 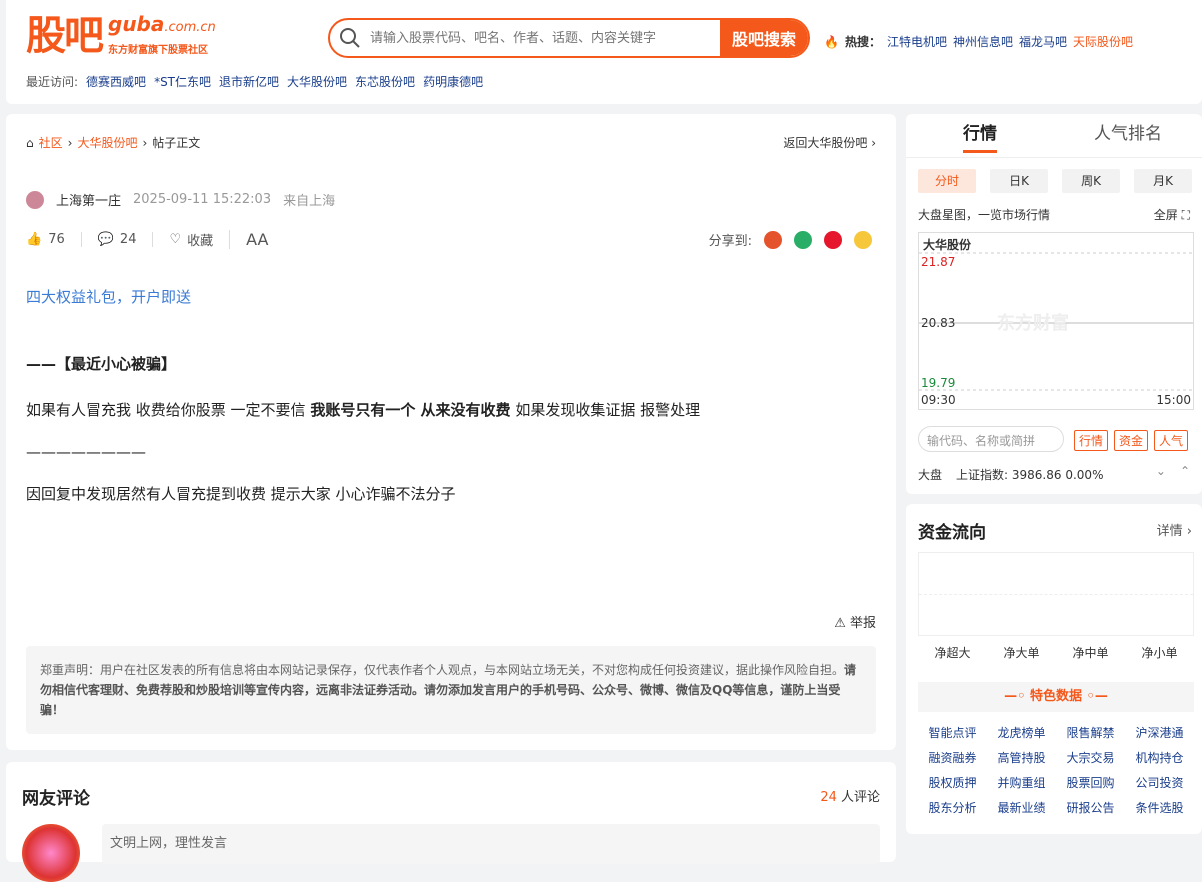 I want to click on recent-item: 德赛西威吧, so click(x=116, y=81).